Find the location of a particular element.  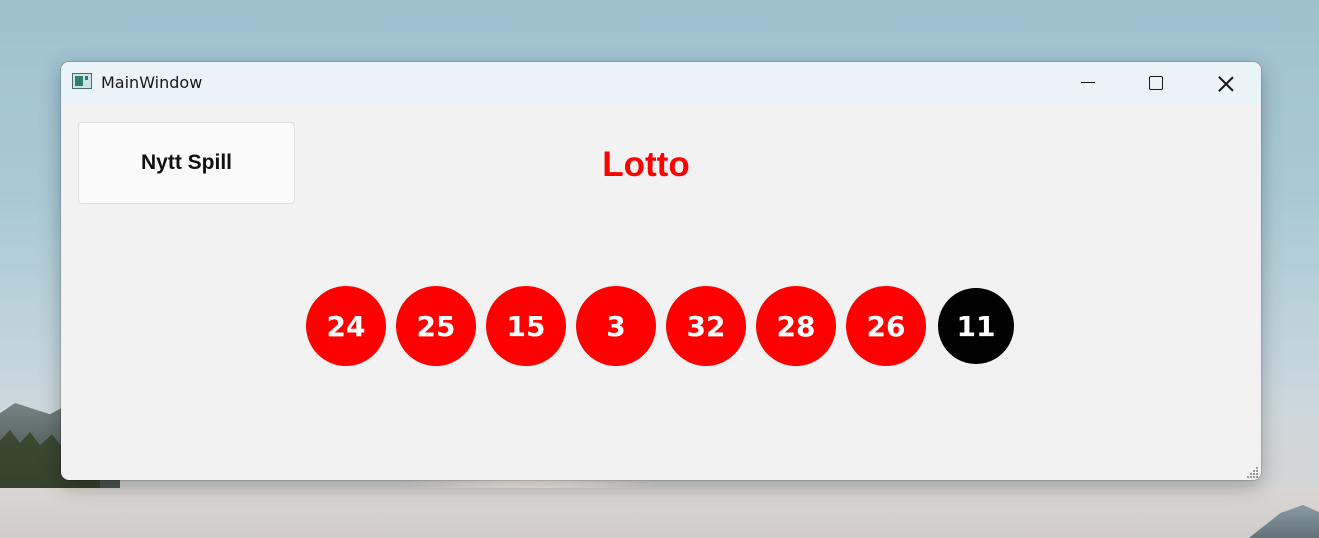

app-window-icon is located at coordinates (82, 81).